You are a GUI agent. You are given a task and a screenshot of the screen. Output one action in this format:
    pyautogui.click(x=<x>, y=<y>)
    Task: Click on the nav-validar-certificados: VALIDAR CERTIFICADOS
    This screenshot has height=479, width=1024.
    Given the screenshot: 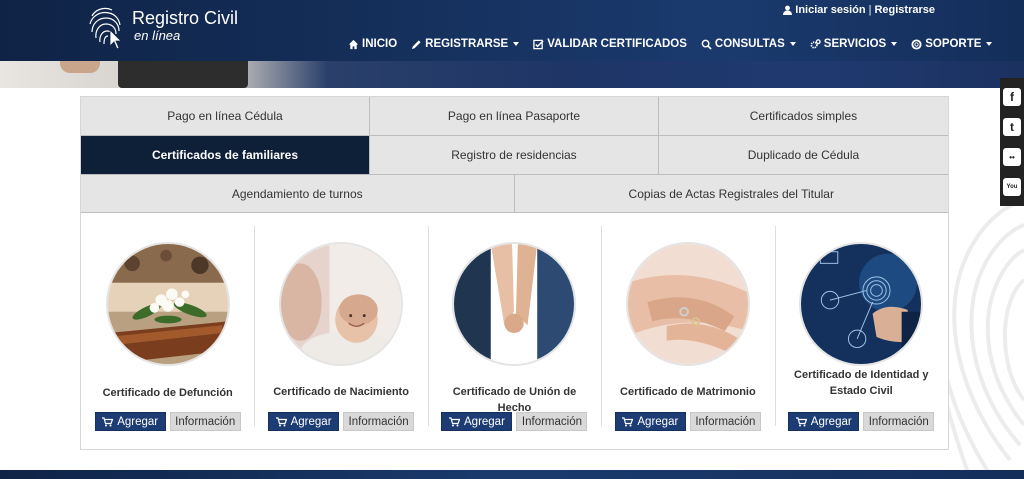 What is the action you would take?
    pyautogui.click(x=610, y=44)
    